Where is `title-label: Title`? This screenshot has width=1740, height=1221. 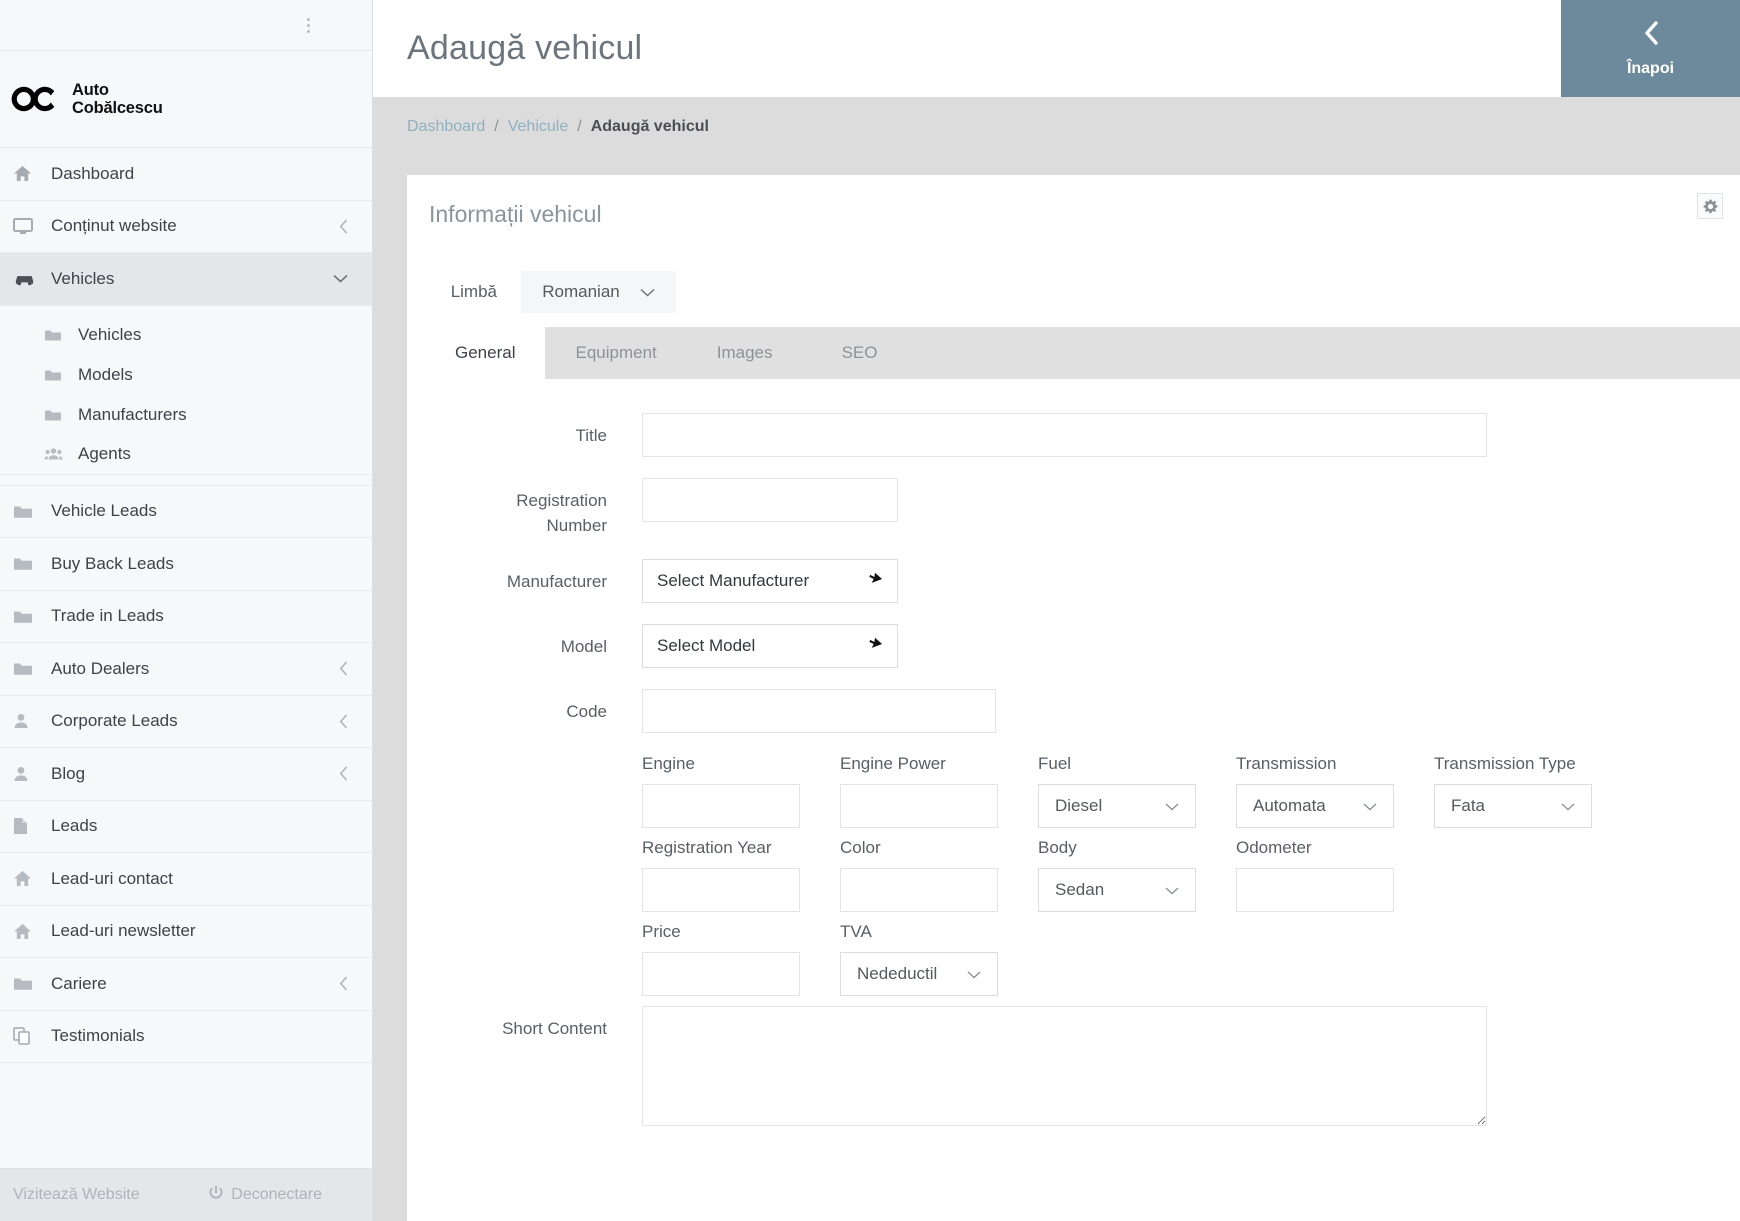
title-label: Title is located at coordinates (591, 435).